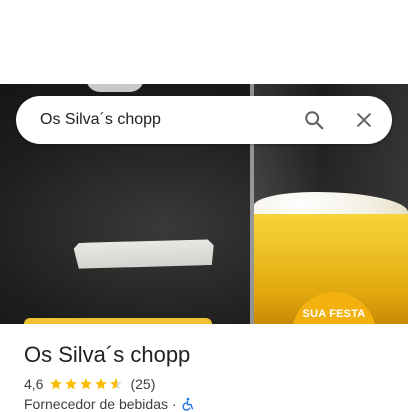 This screenshot has width=408, height=412. Describe the element at coordinates (107, 354) in the screenshot. I see `place-title: Os Silva´s chopp` at that location.